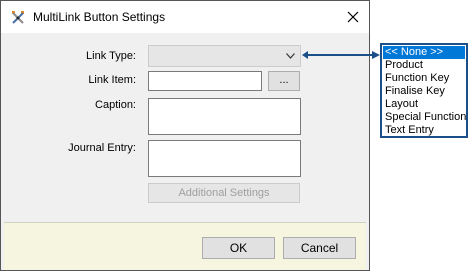 This screenshot has height=272, width=472. Describe the element at coordinates (18, 17) in the screenshot. I see `multilink-tool-icon` at that location.